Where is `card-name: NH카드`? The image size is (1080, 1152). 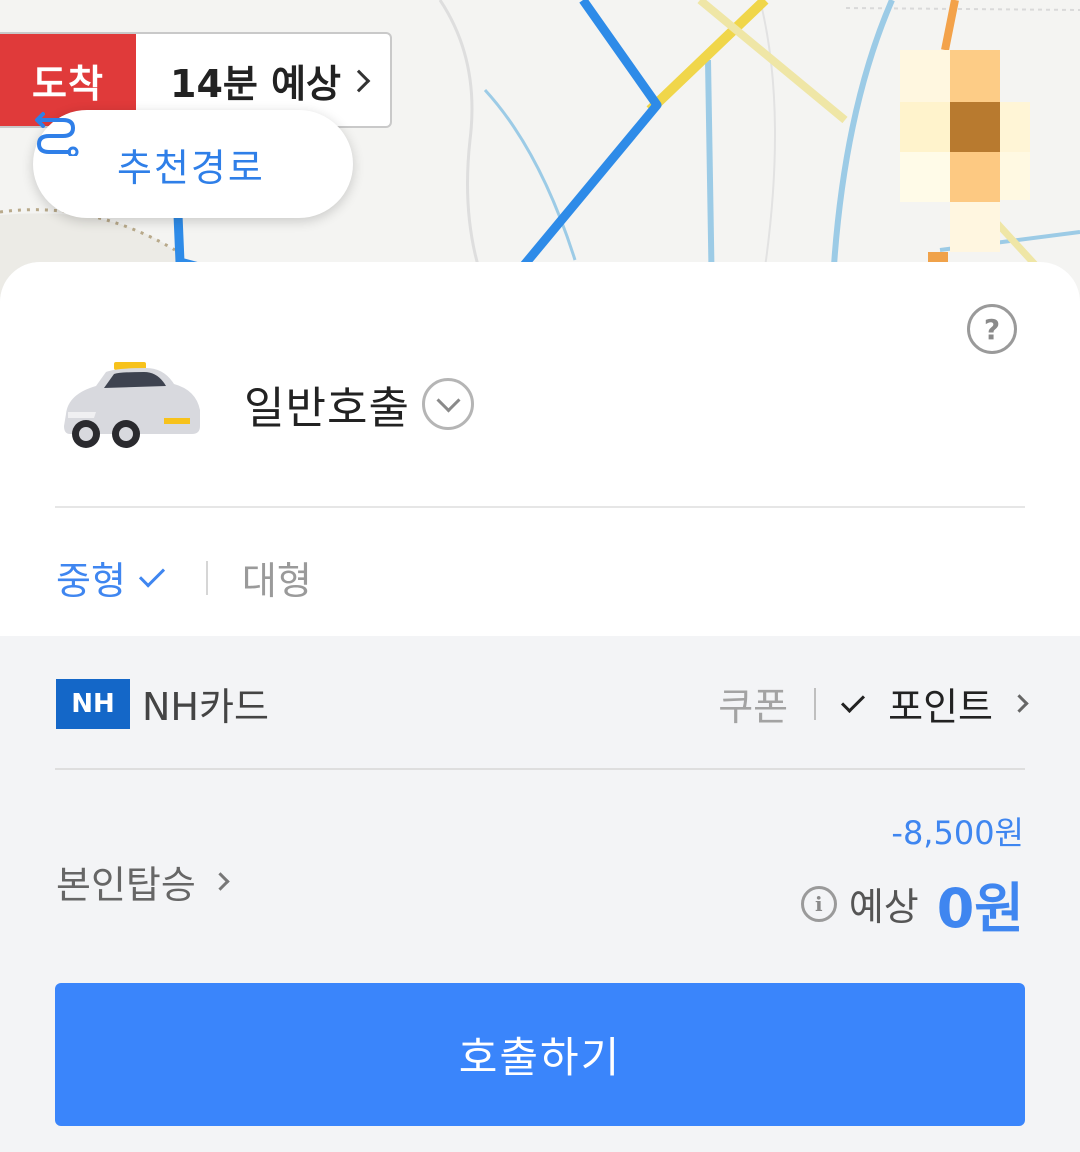 card-name: NH카드 is located at coordinates (205, 703).